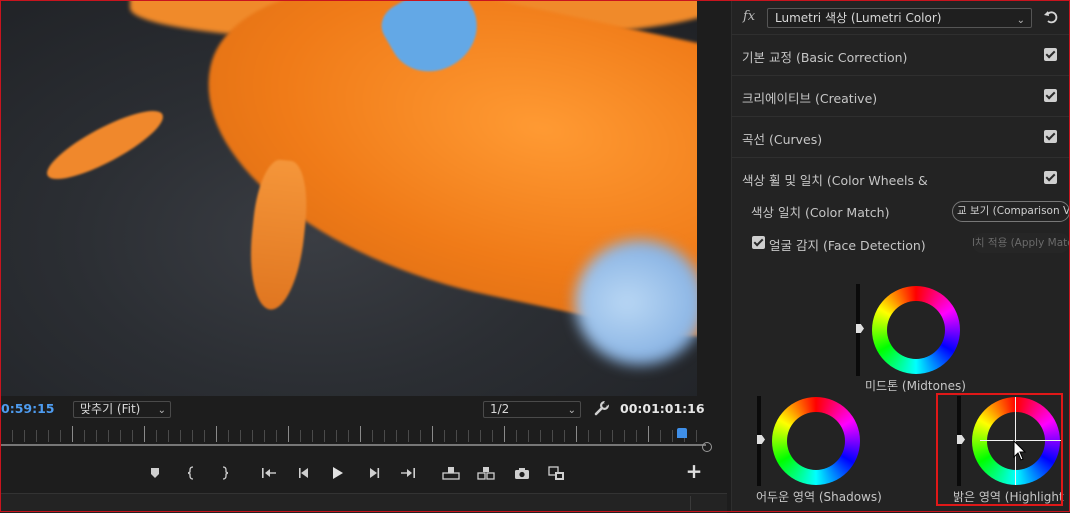 This screenshot has width=1070, height=513. I want to click on shadows-label: 어두운 영역 (Shadows), so click(819, 497).